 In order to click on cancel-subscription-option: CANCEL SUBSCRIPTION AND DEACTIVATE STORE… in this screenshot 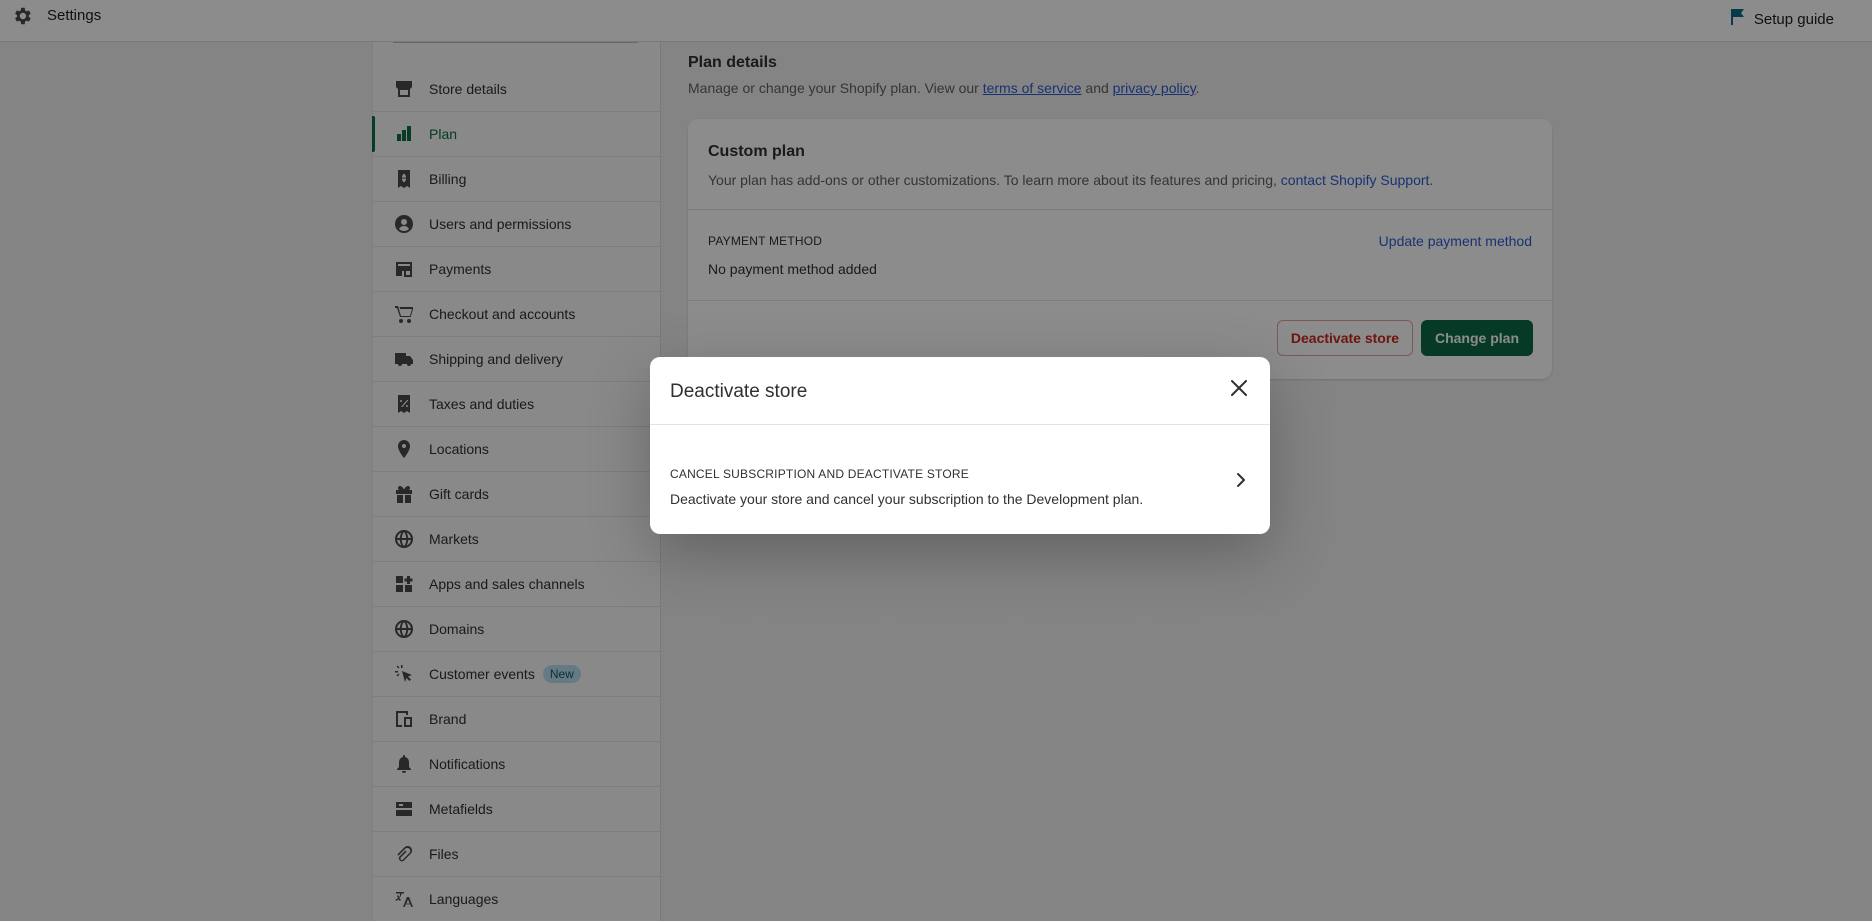, I will do `click(960, 479)`.